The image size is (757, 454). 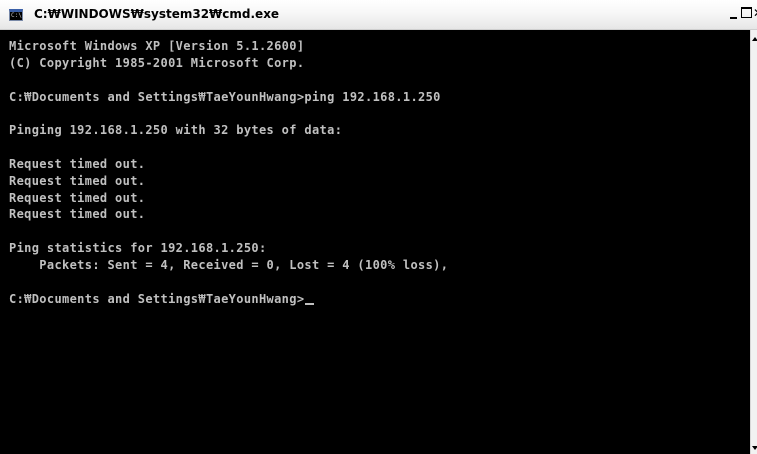 What do you see at coordinates (138, 248) in the screenshot?
I see `console-line: Ping statistics for 192.168.1.250:` at bounding box center [138, 248].